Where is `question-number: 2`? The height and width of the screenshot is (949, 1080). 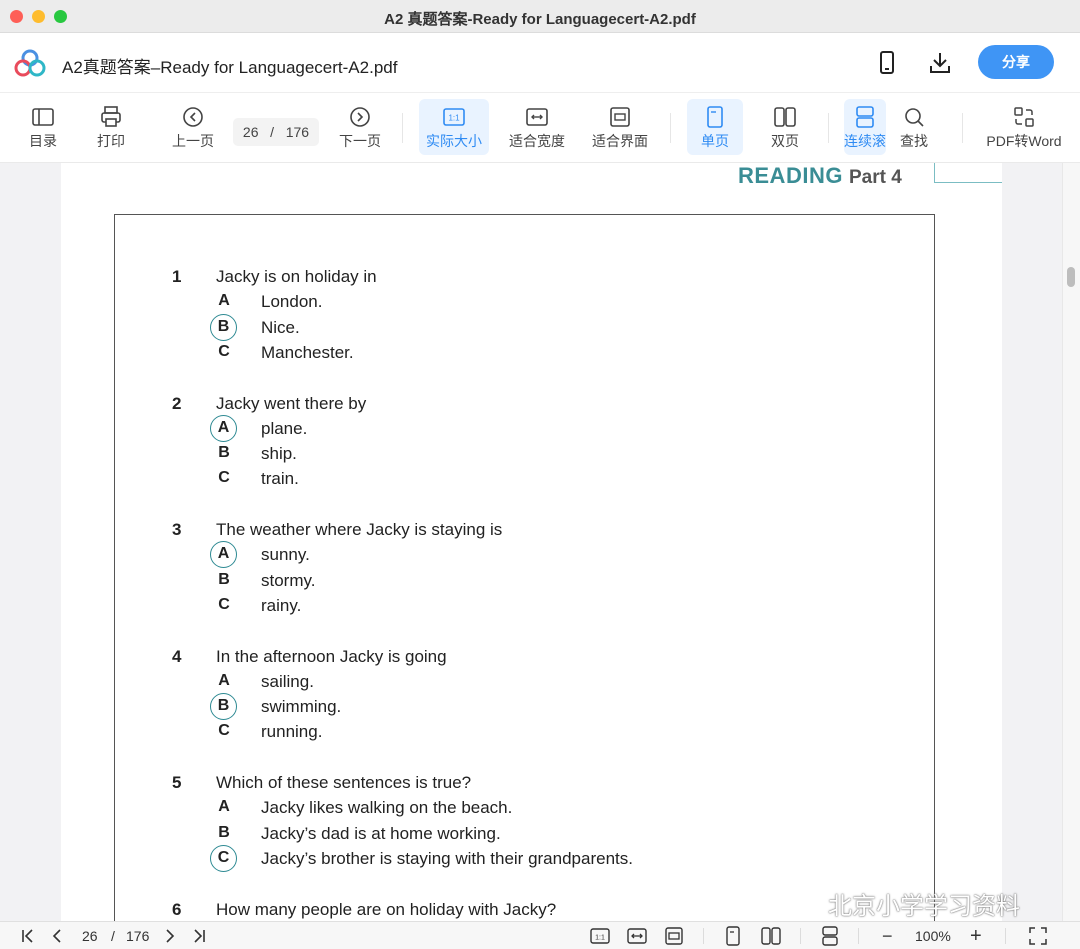
question-number: 2 is located at coordinates (177, 403).